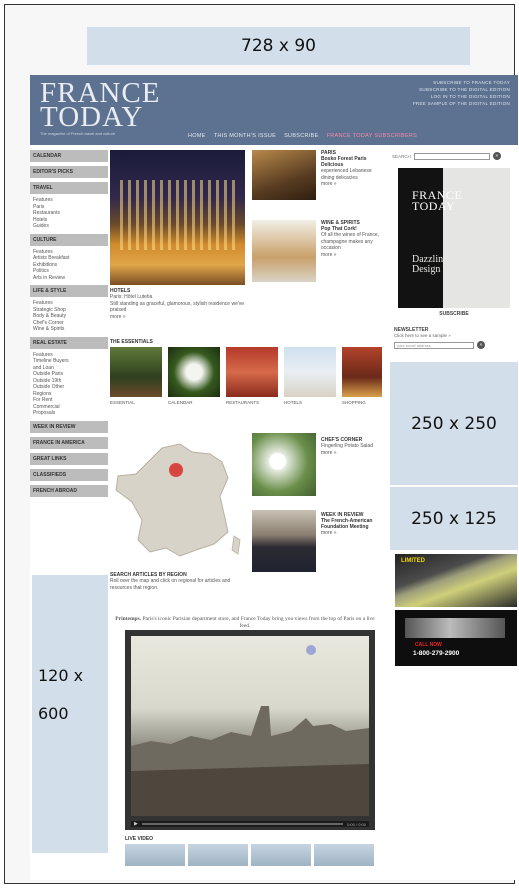  I want to click on left-nav-heading: GREAT LINKS, so click(69, 458).